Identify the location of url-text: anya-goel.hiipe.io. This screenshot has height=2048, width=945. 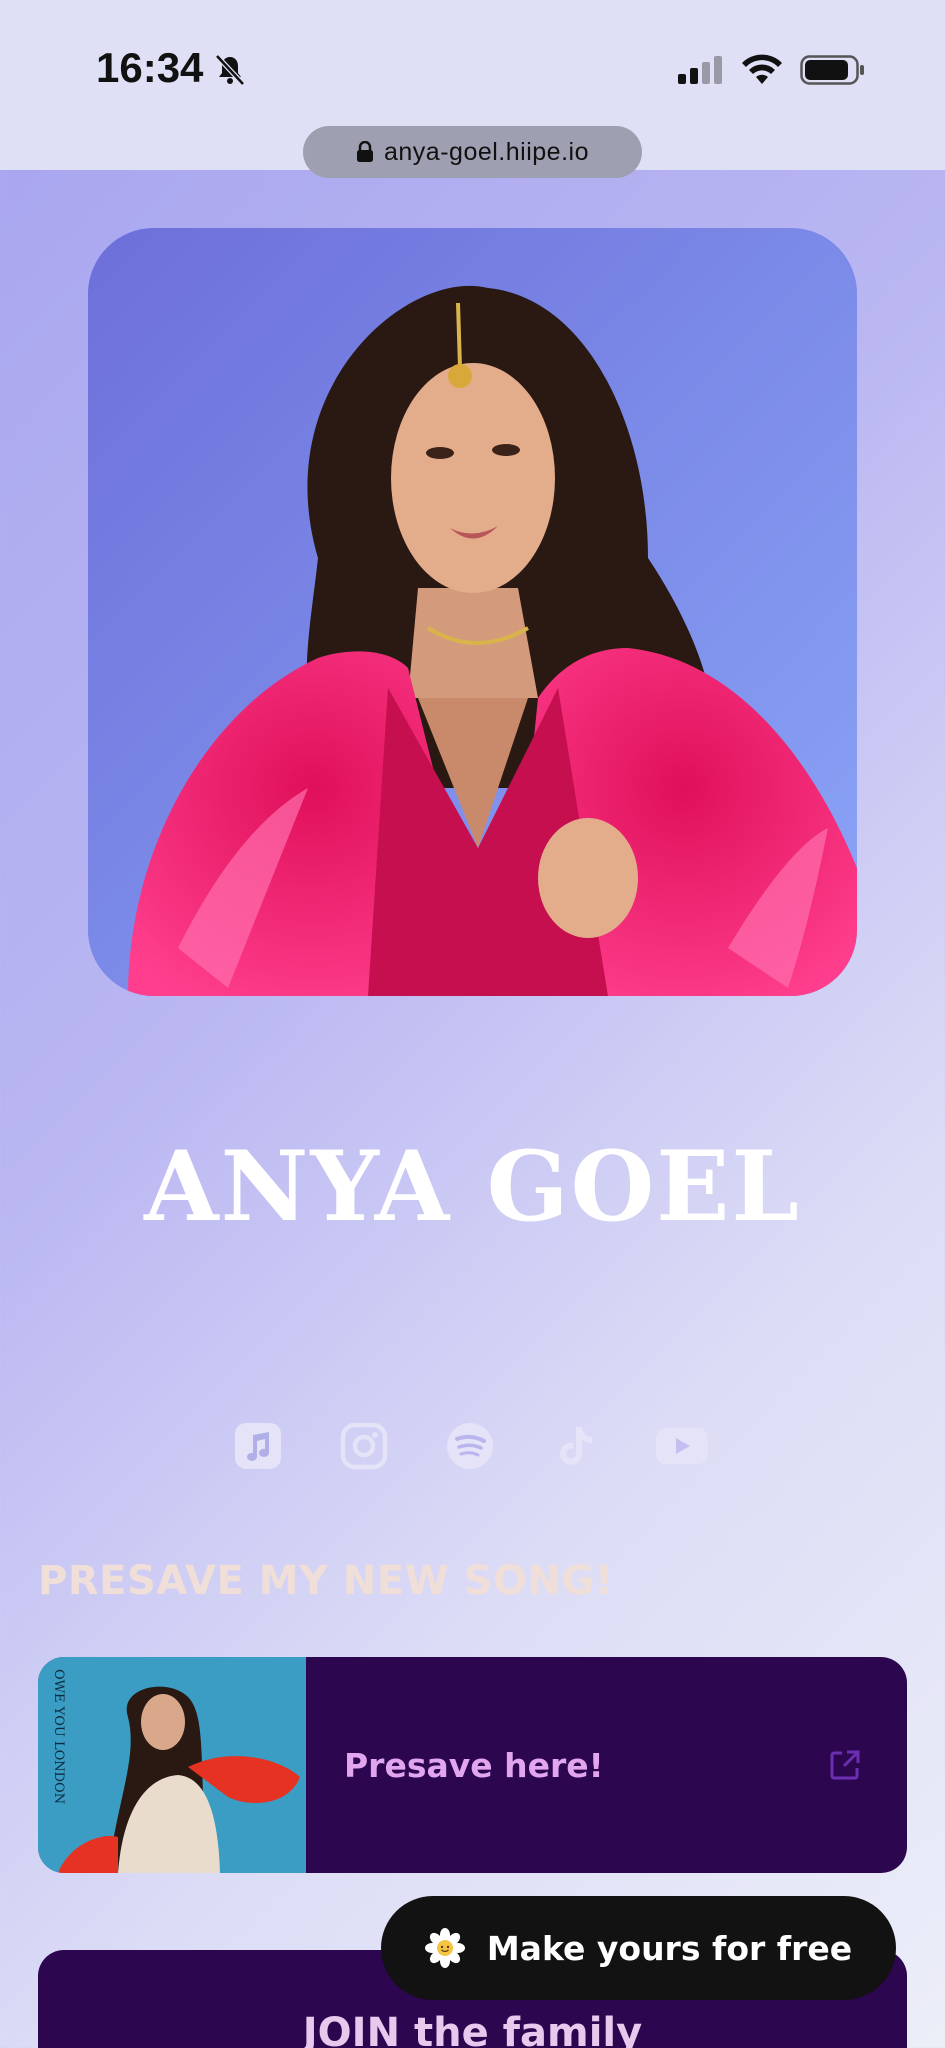
(486, 151).